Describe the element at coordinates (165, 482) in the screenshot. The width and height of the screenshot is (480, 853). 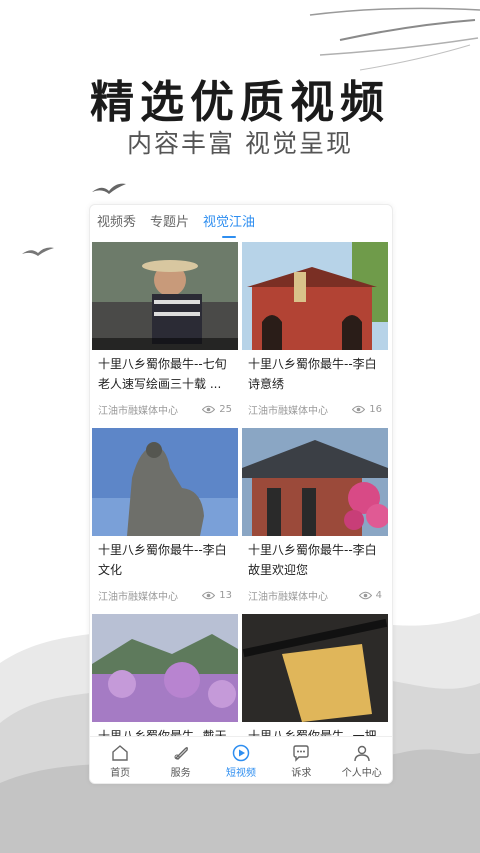
I see `statue-icon` at that location.